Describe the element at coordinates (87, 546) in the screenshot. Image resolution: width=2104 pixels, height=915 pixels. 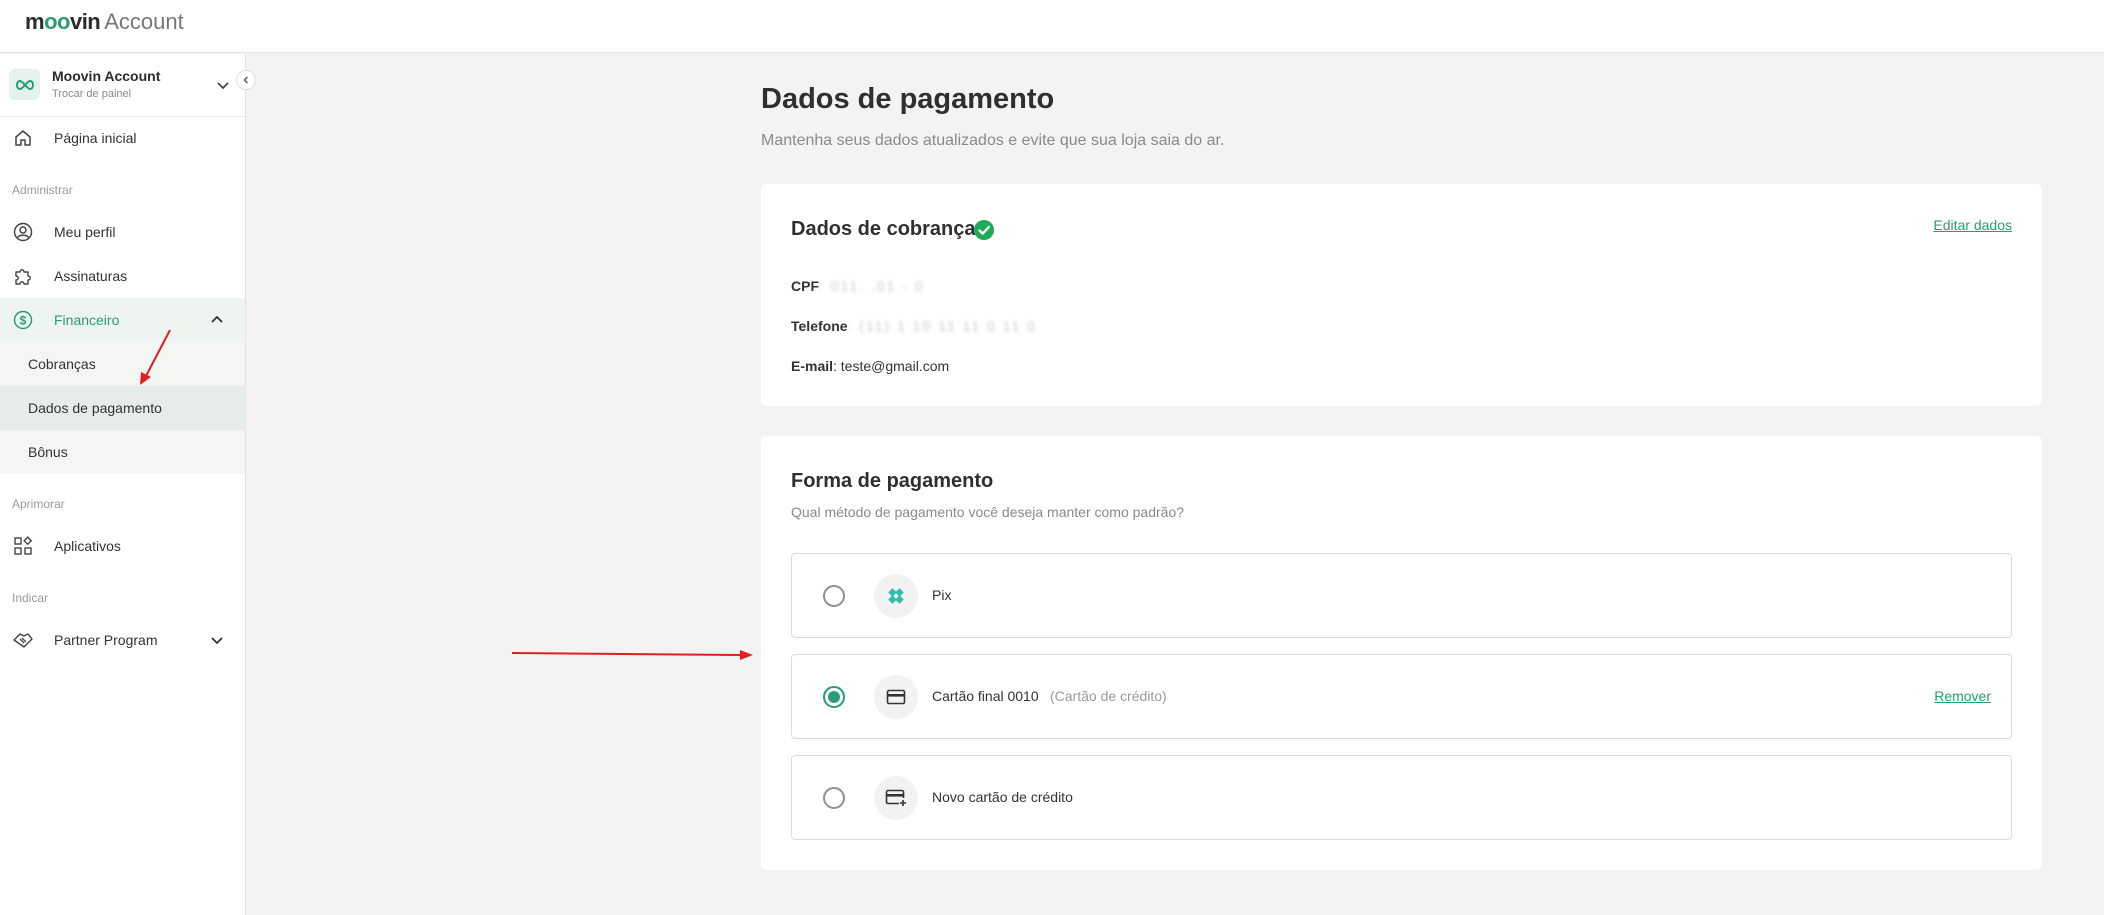
I see `sidebar-item-label: Aplicativos` at that location.